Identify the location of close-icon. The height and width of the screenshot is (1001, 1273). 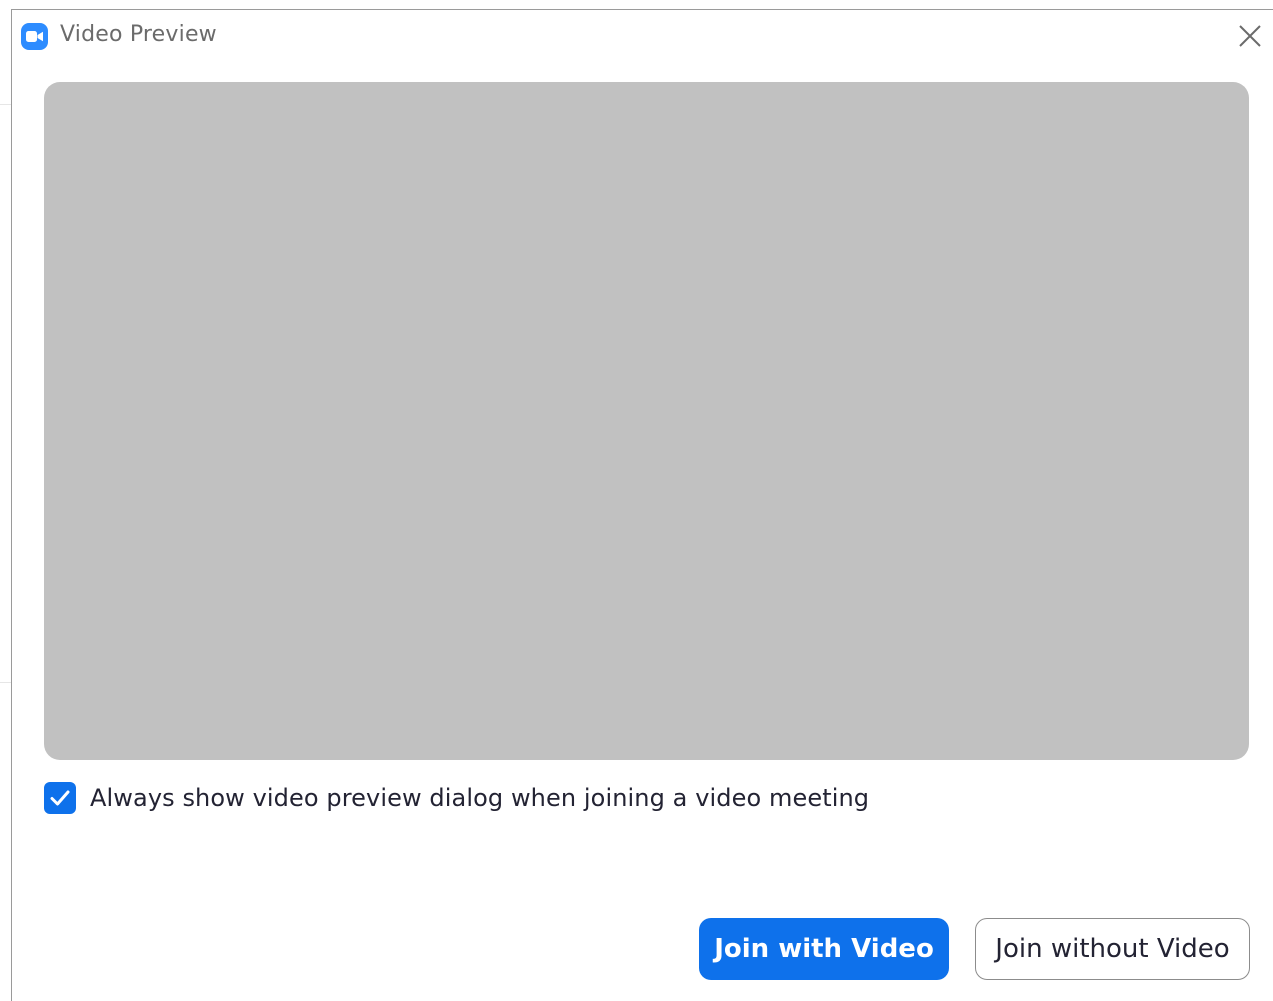
(1250, 36).